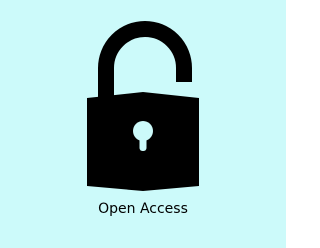 Image resolution: width=320 pixels, height=248 pixels. What do you see at coordinates (143, 209) in the screenshot?
I see `open-access-label: Open Access` at bounding box center [143, 209].